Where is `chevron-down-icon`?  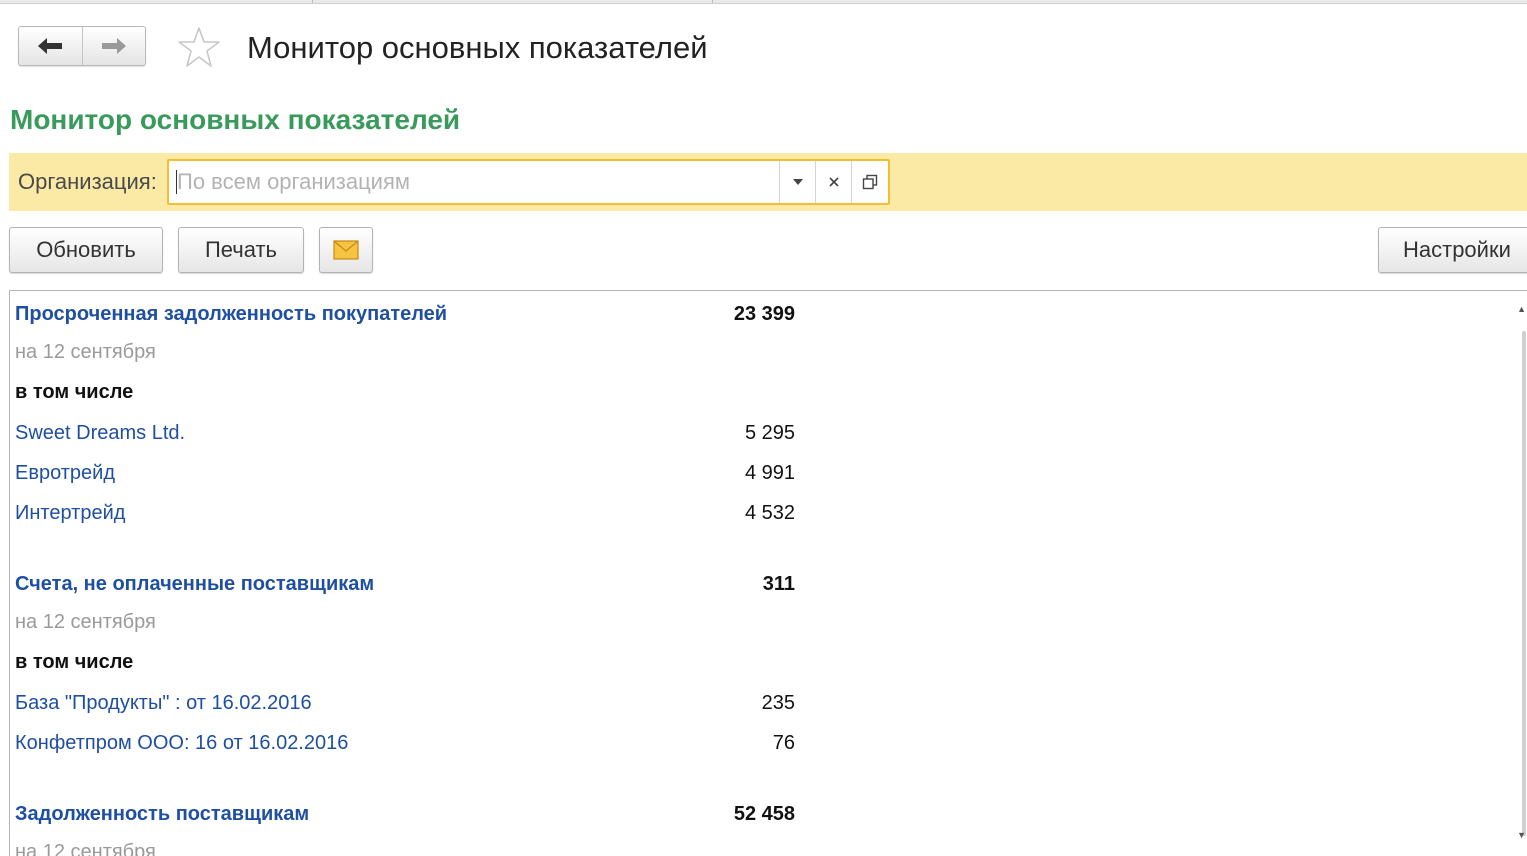
chevron-down-icon is located at coordinates (797, 182).